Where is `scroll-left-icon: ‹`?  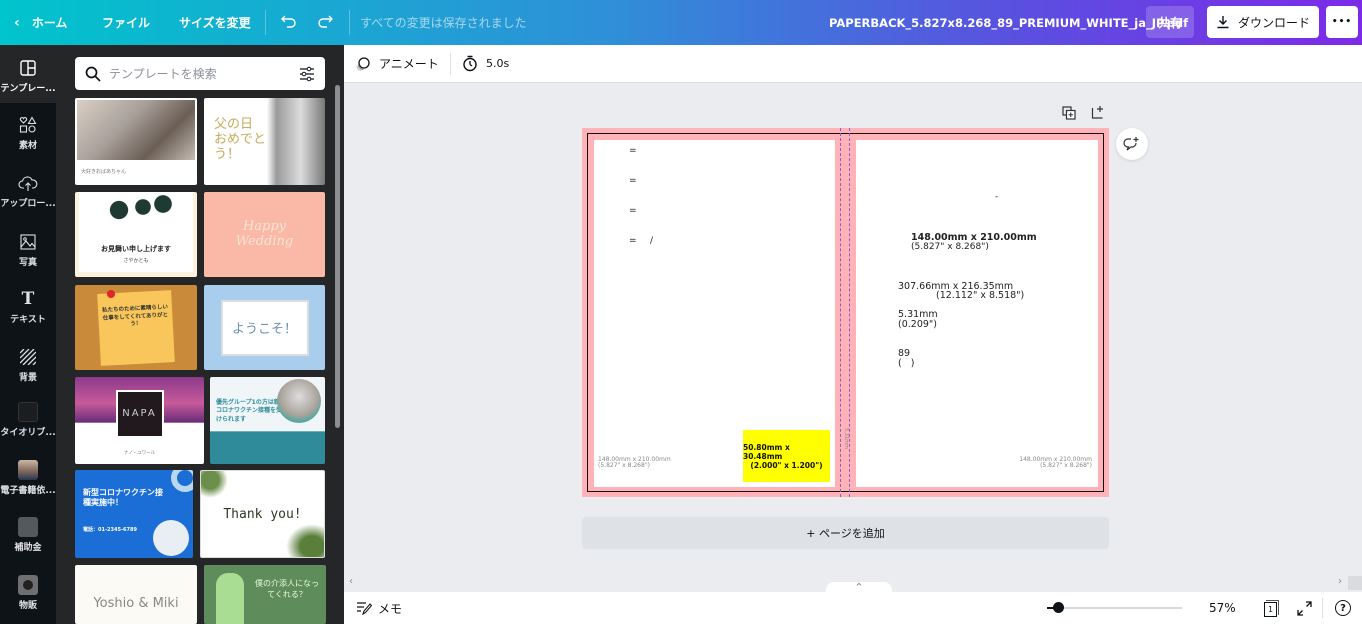 scroll-left-icon: ‹ is located at coordinates (351, 581).